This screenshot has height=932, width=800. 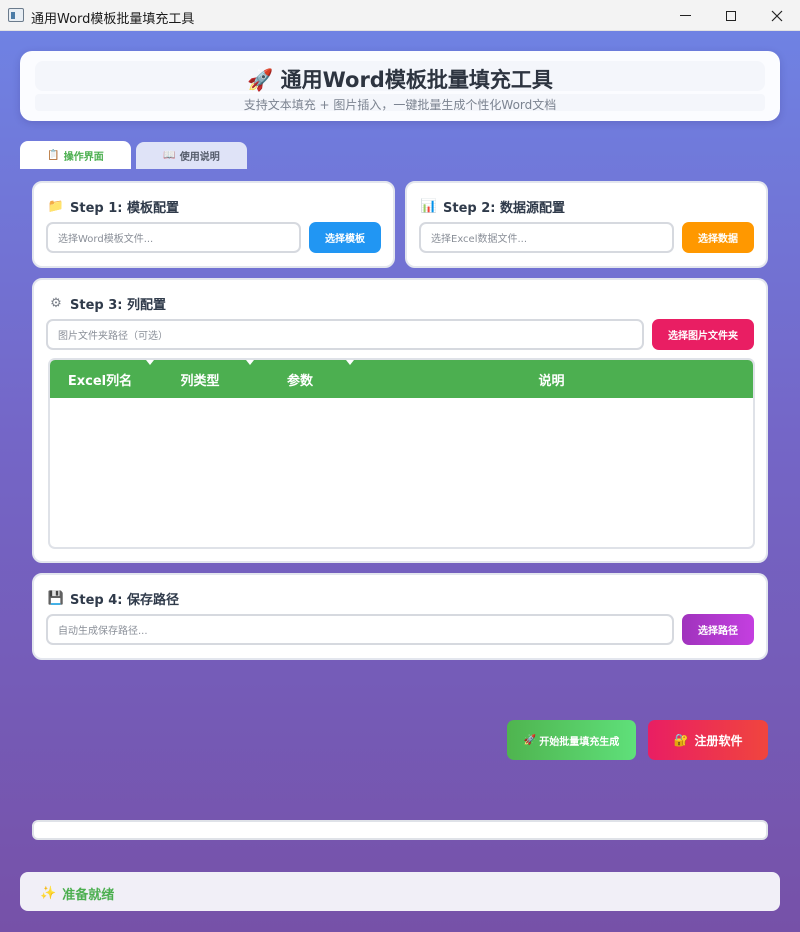 I want to click on window-titlebar: 通用Word模板批量填充工具, so click(x=400, y=15).